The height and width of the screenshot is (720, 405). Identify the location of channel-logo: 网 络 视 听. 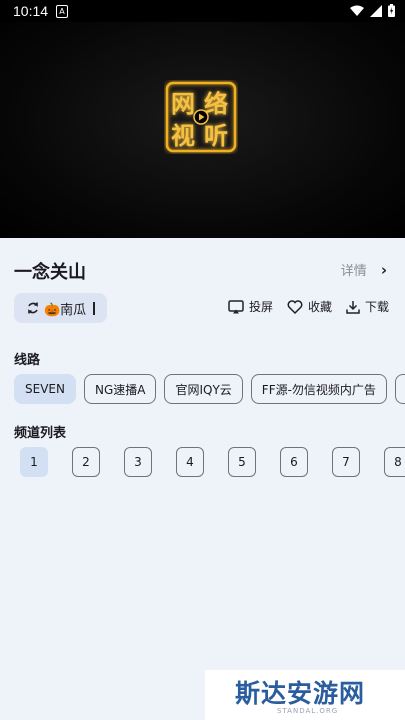
(201, 117).